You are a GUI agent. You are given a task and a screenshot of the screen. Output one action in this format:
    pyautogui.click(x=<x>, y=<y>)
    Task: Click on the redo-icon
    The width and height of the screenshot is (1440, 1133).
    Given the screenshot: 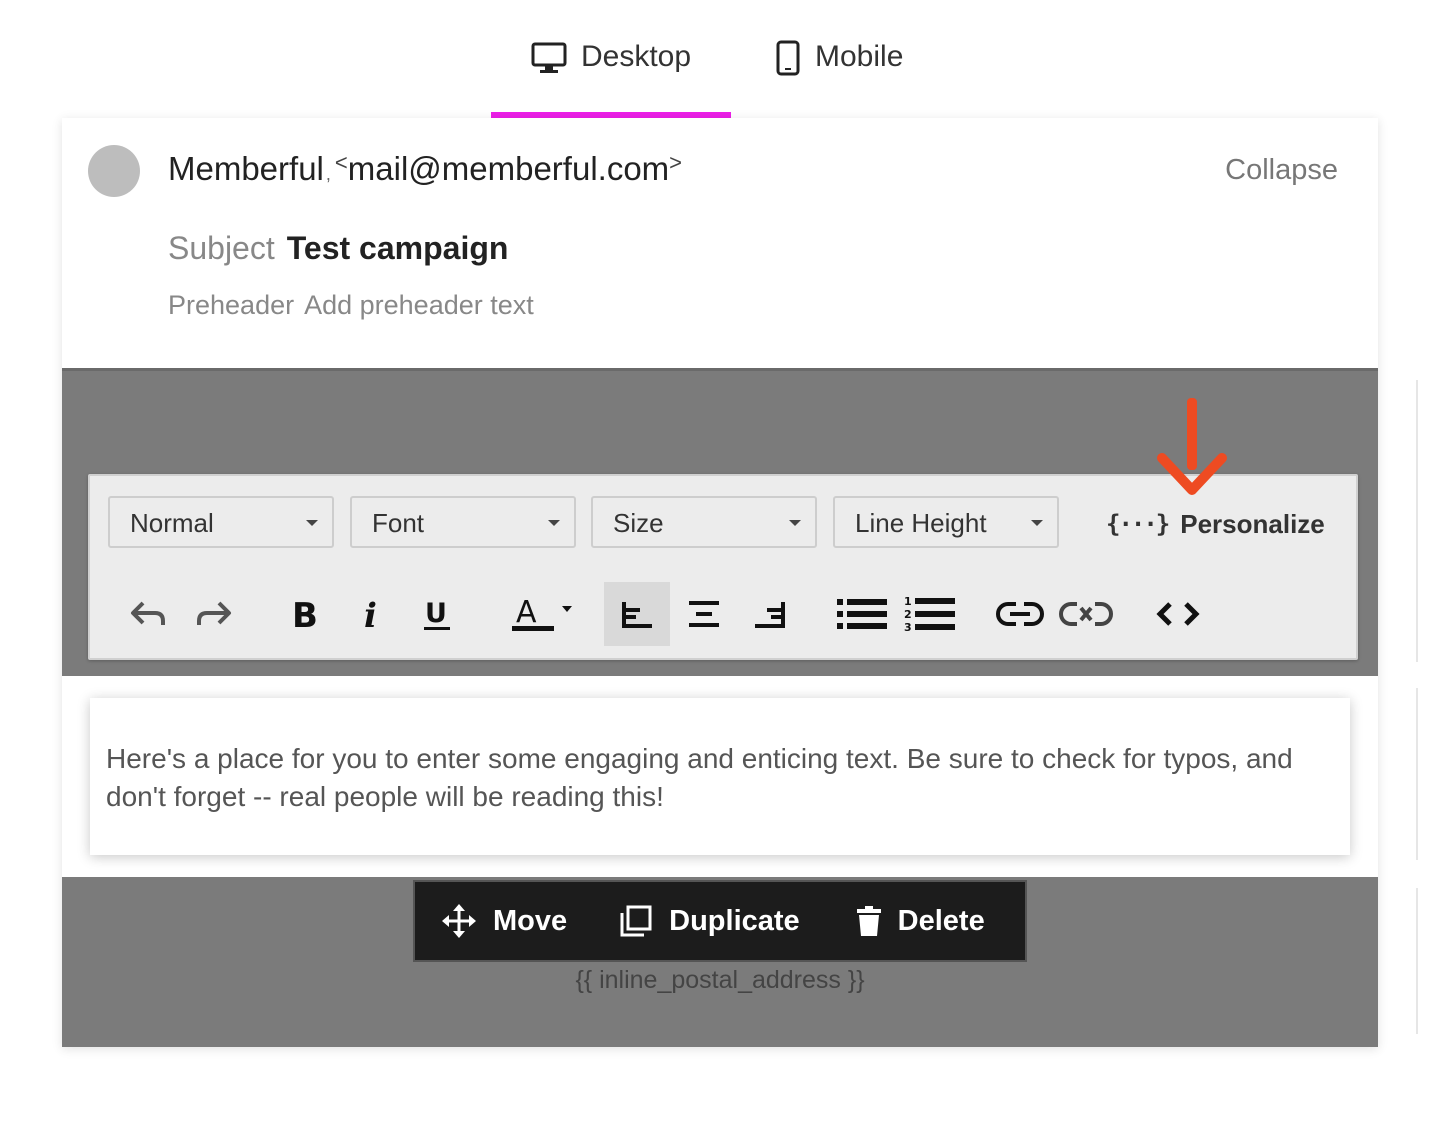 What is the action you would take?
    pyautogui.click(x=214, y=614)
    